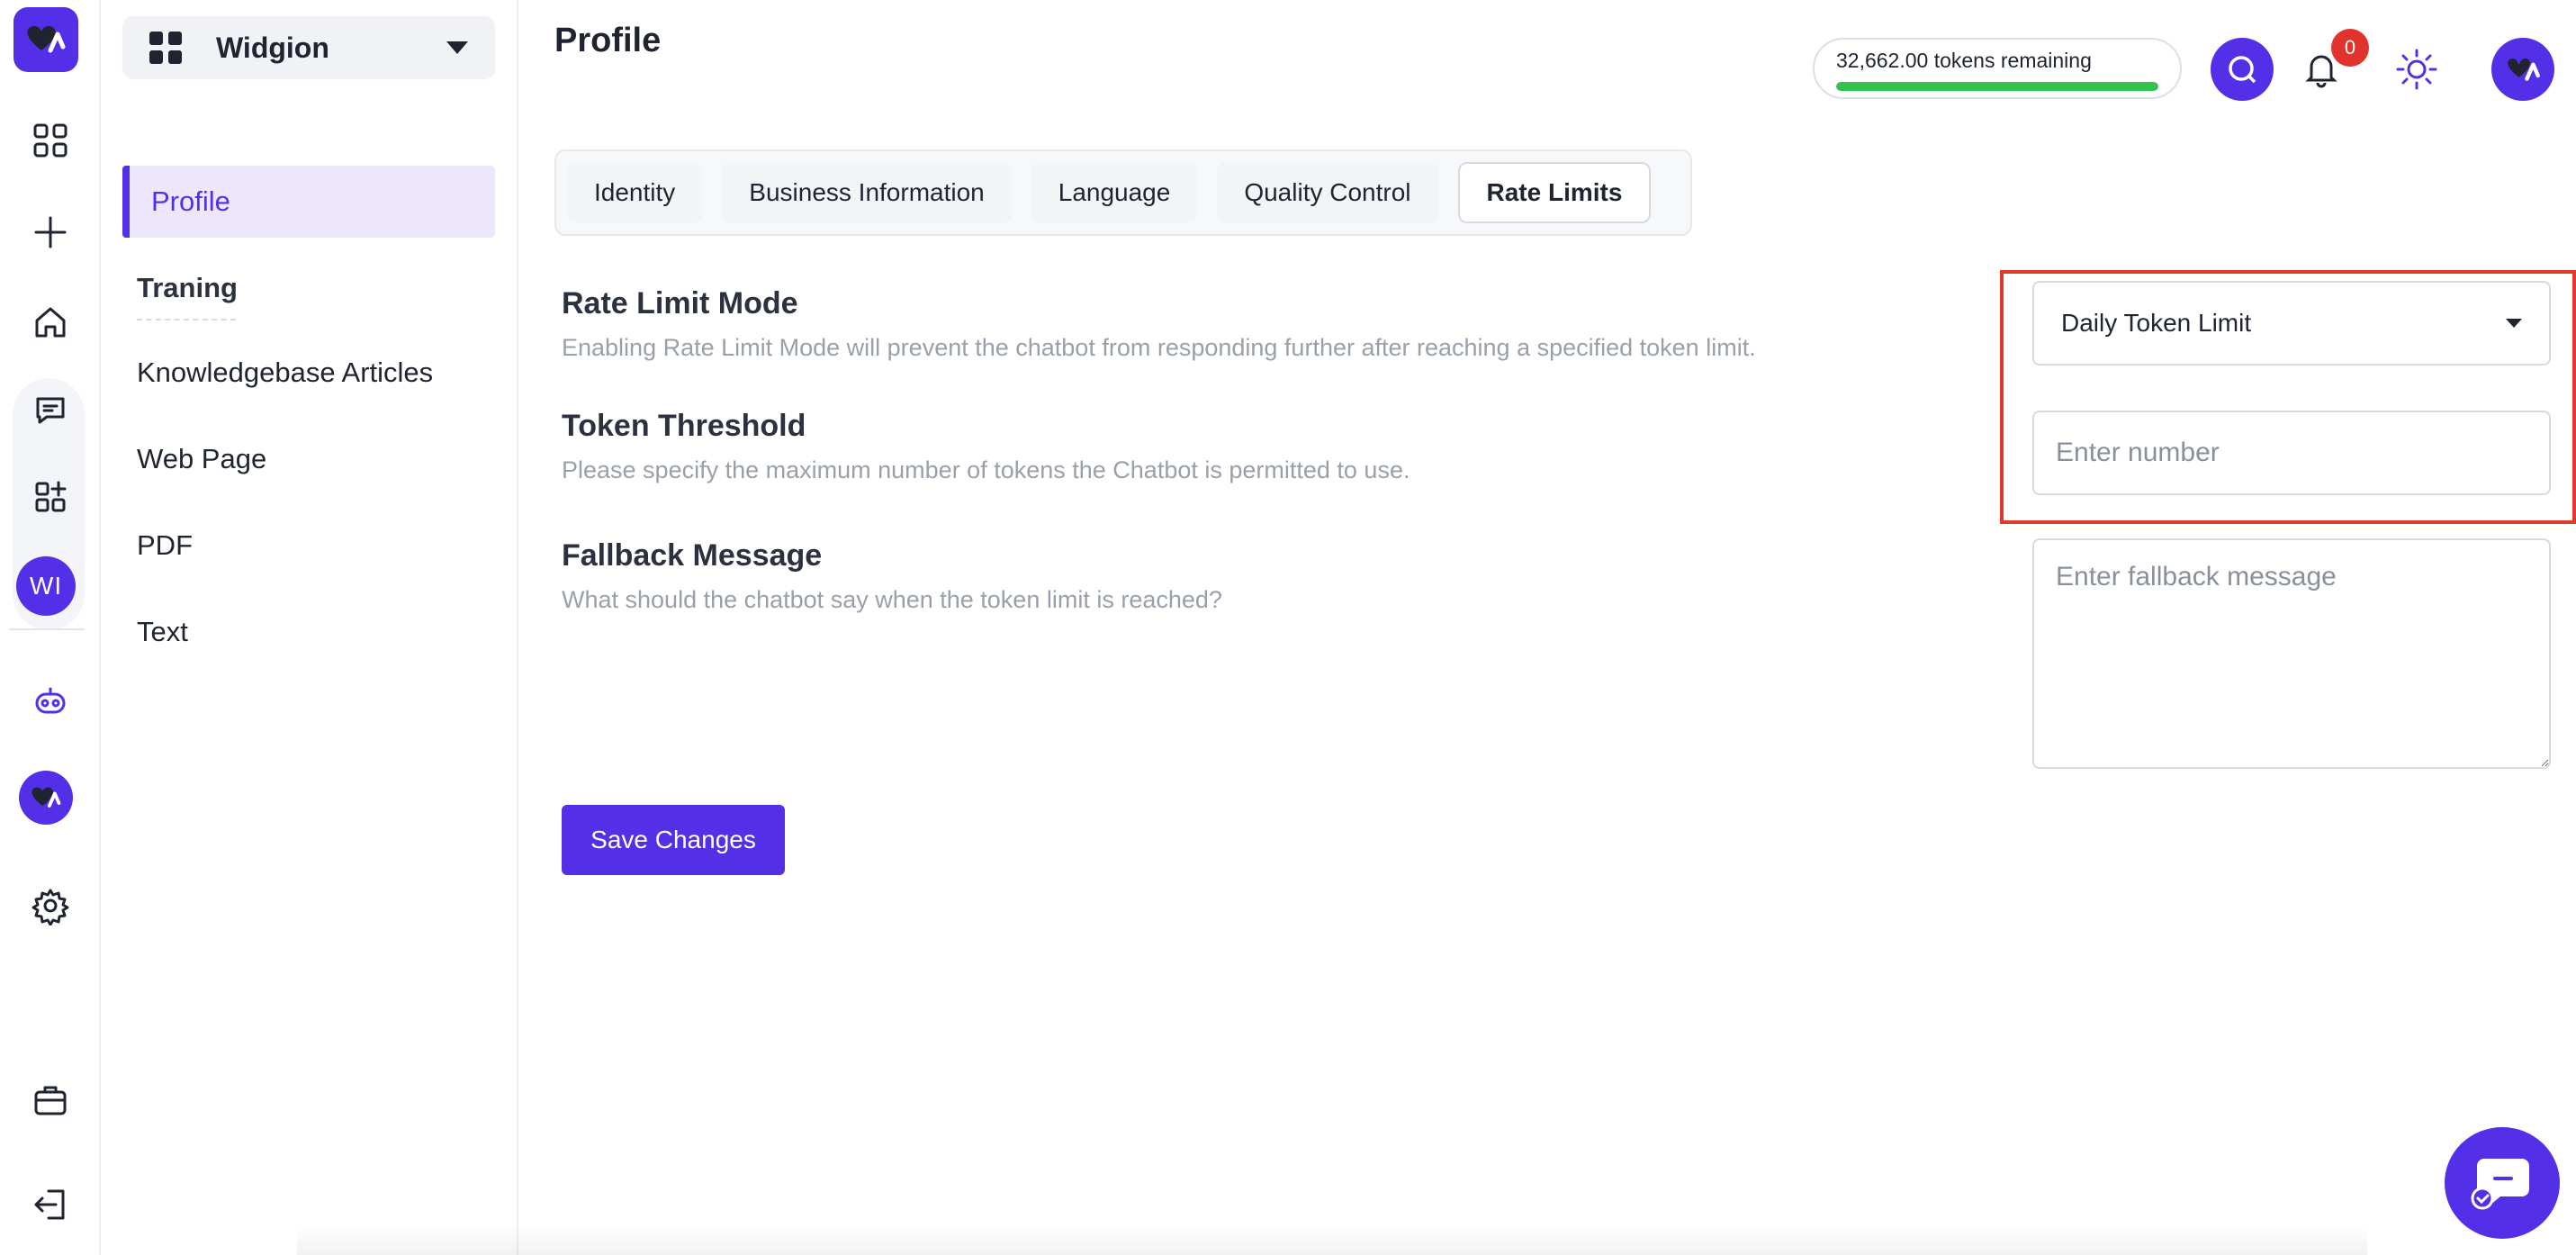 The image size is (2576, 1255). I want to click on sidebar-item-web-page: Web Page, so click(308, 459).